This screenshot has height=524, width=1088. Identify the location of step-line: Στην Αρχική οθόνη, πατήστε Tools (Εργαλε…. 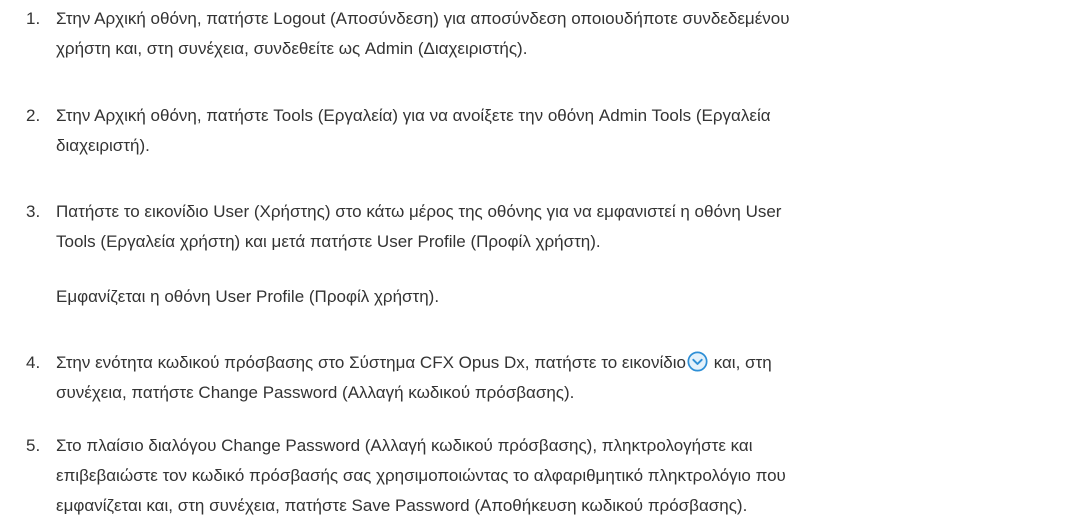
(413, 115).